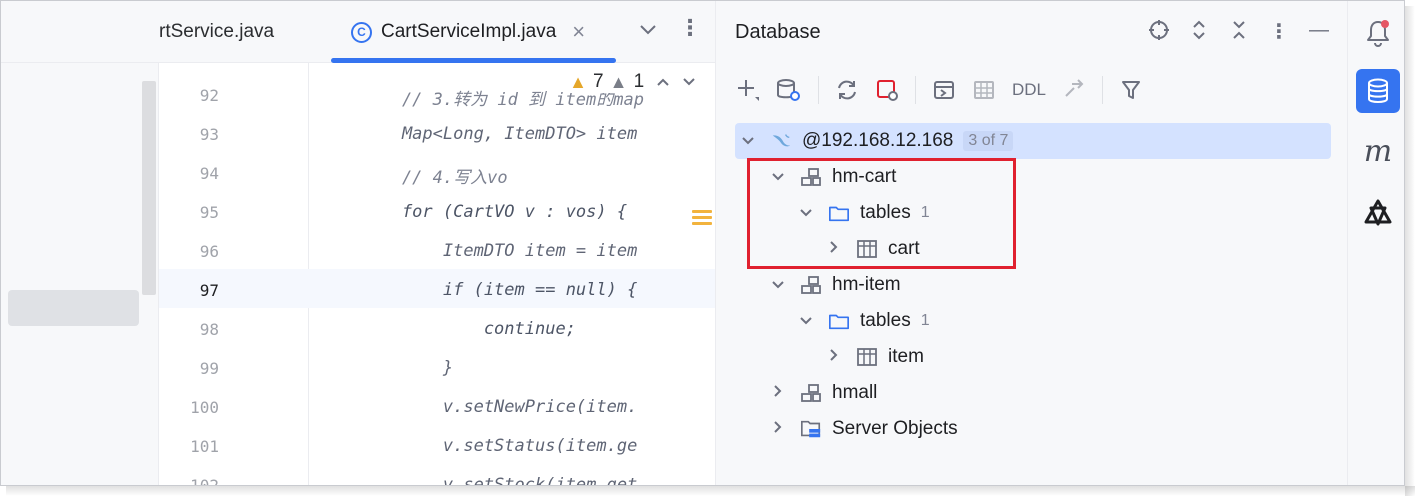  Describe the element at coordinates (984, 90) in the screenshot. I see `table-editor-icon` at that location.